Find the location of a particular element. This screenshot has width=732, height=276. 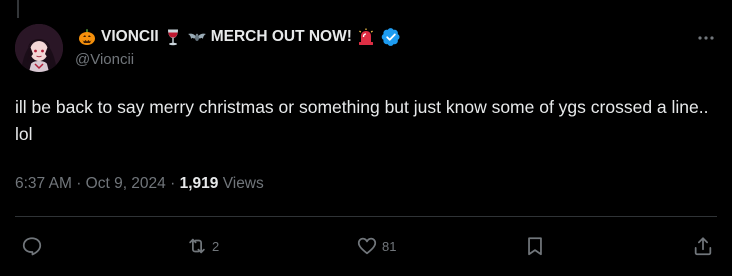

jack-o-lantern-icon is located at coordinates (87, 37).